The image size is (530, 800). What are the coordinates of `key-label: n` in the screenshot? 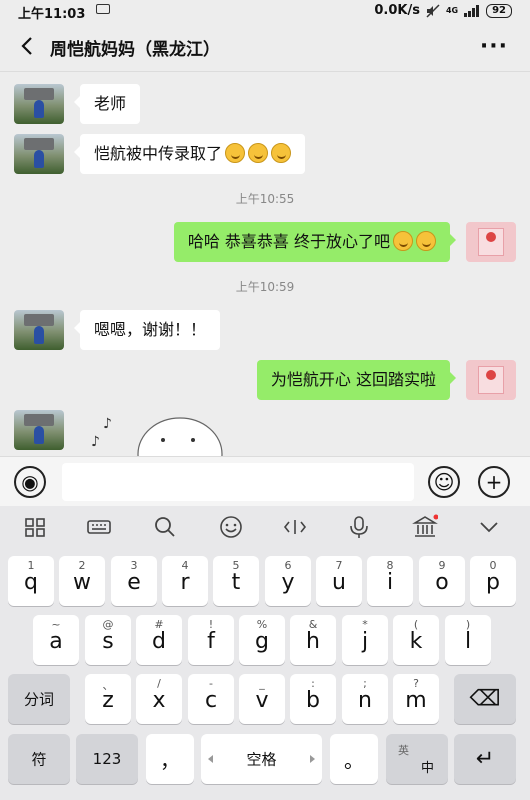 It's located at (365, 700).